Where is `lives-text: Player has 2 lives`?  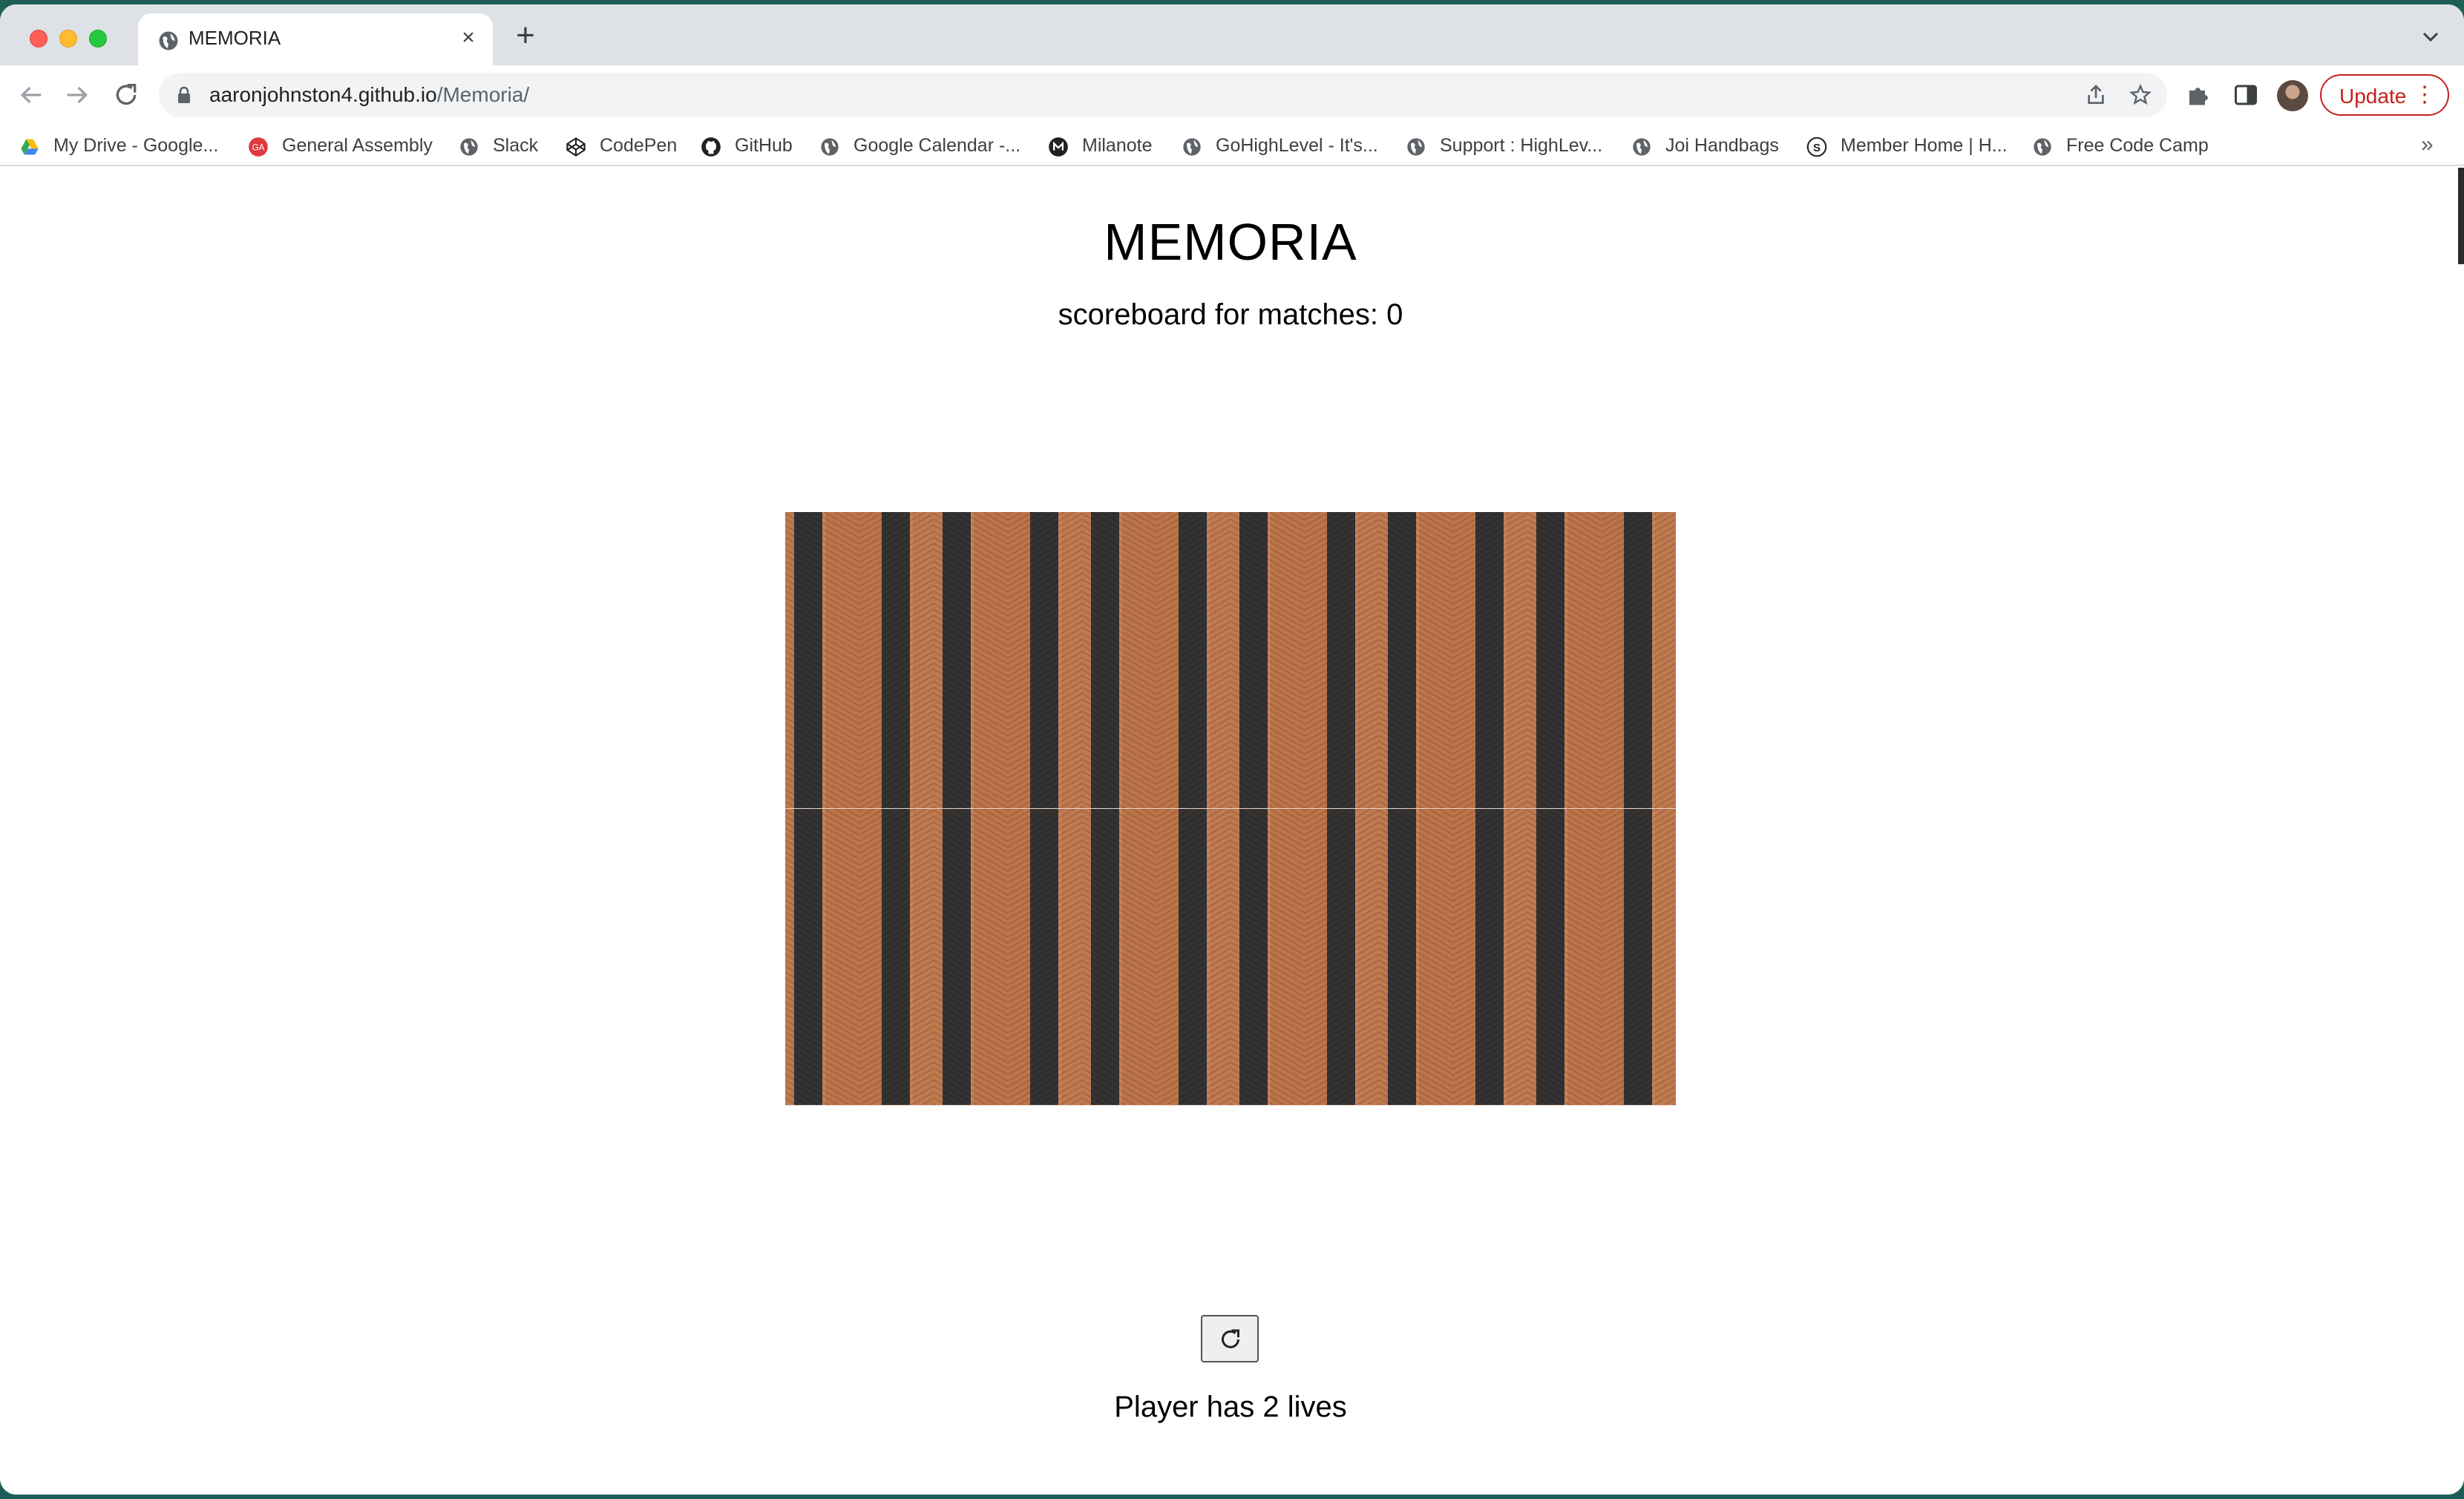
lives-text: Player has 2 lives is located at coordinates (1230, 1407).